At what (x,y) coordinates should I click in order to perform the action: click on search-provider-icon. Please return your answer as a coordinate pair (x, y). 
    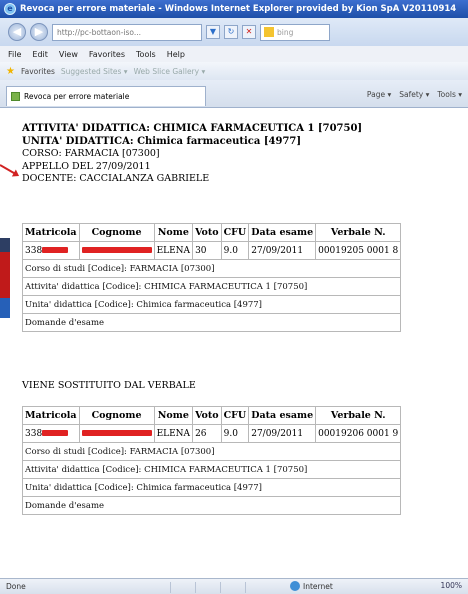
    Looking at the image, I should click on (269, 32).